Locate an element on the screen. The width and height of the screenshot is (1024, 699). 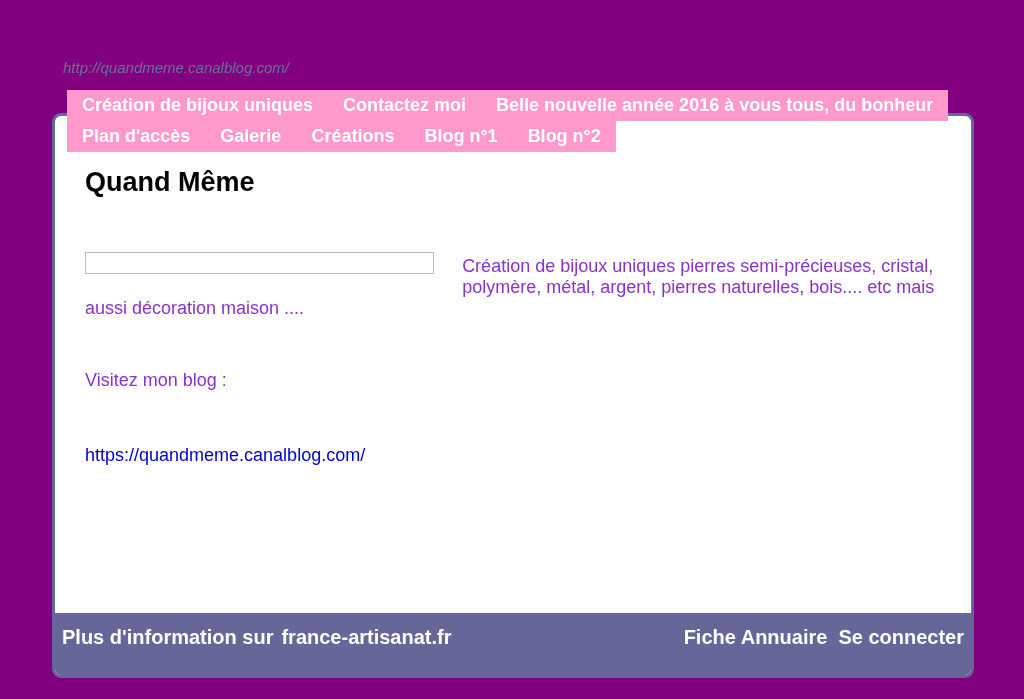
menu-link: Créations is located at coordinates (353, 136).